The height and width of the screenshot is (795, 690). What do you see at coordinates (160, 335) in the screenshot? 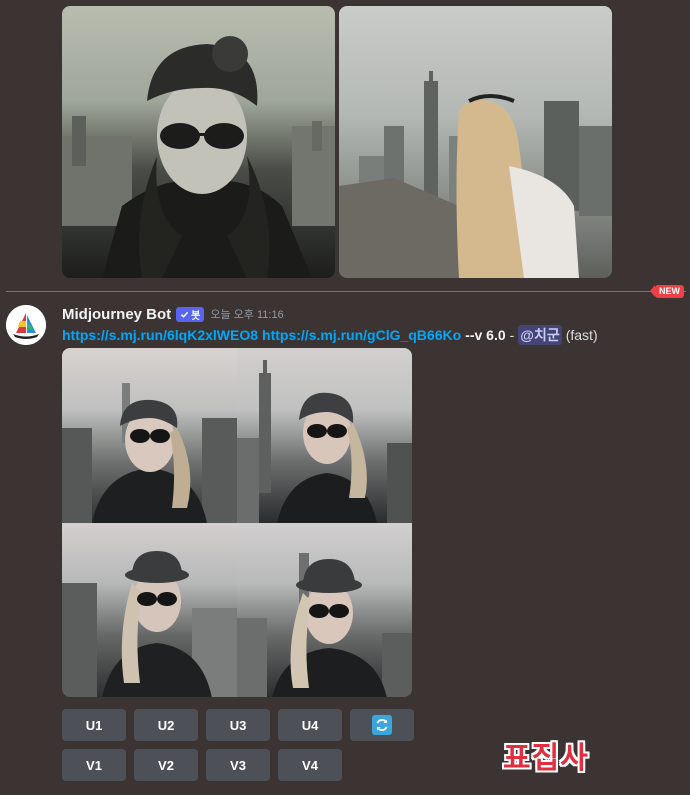
I see `prompt-link-1: https://s.mj.run/6lqK2xlWEO8` at bounding box center [160, 335].